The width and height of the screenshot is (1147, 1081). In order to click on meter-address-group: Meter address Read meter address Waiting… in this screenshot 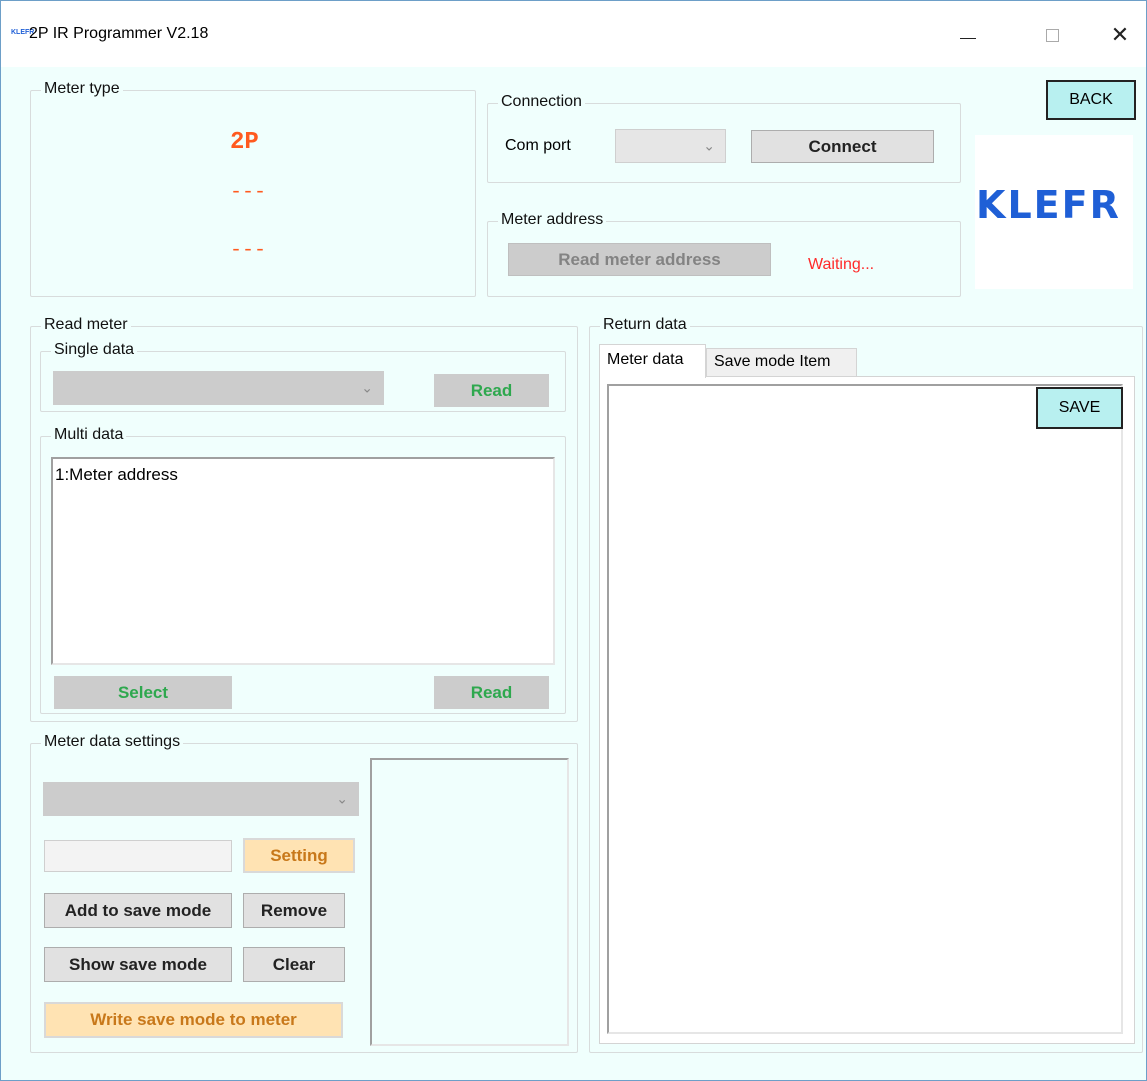, I will do `click(724, 254)`.